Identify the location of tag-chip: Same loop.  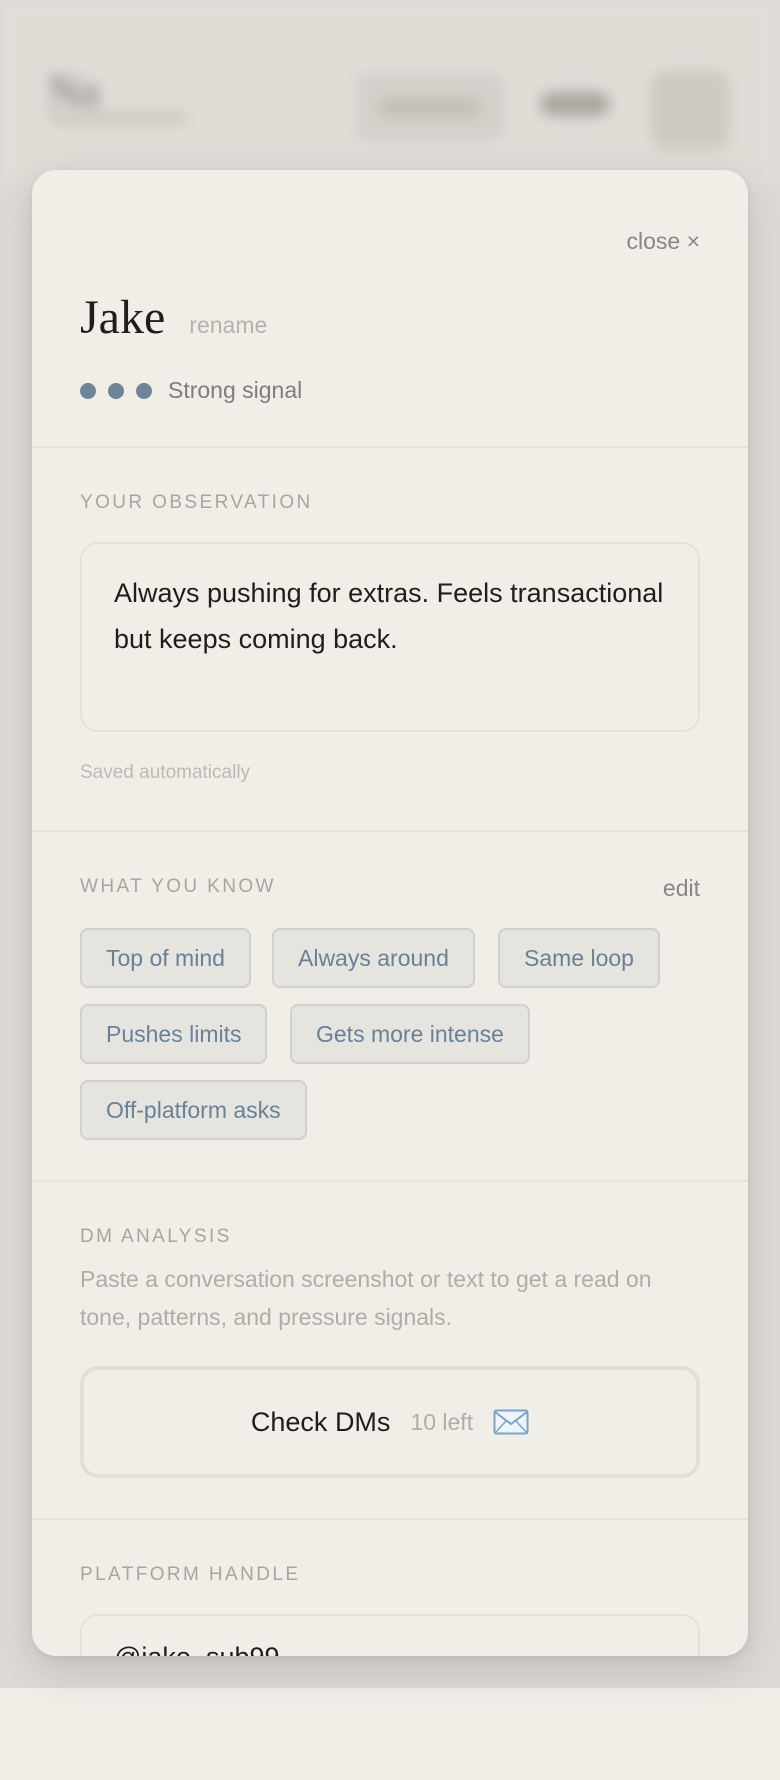
(579, 958).